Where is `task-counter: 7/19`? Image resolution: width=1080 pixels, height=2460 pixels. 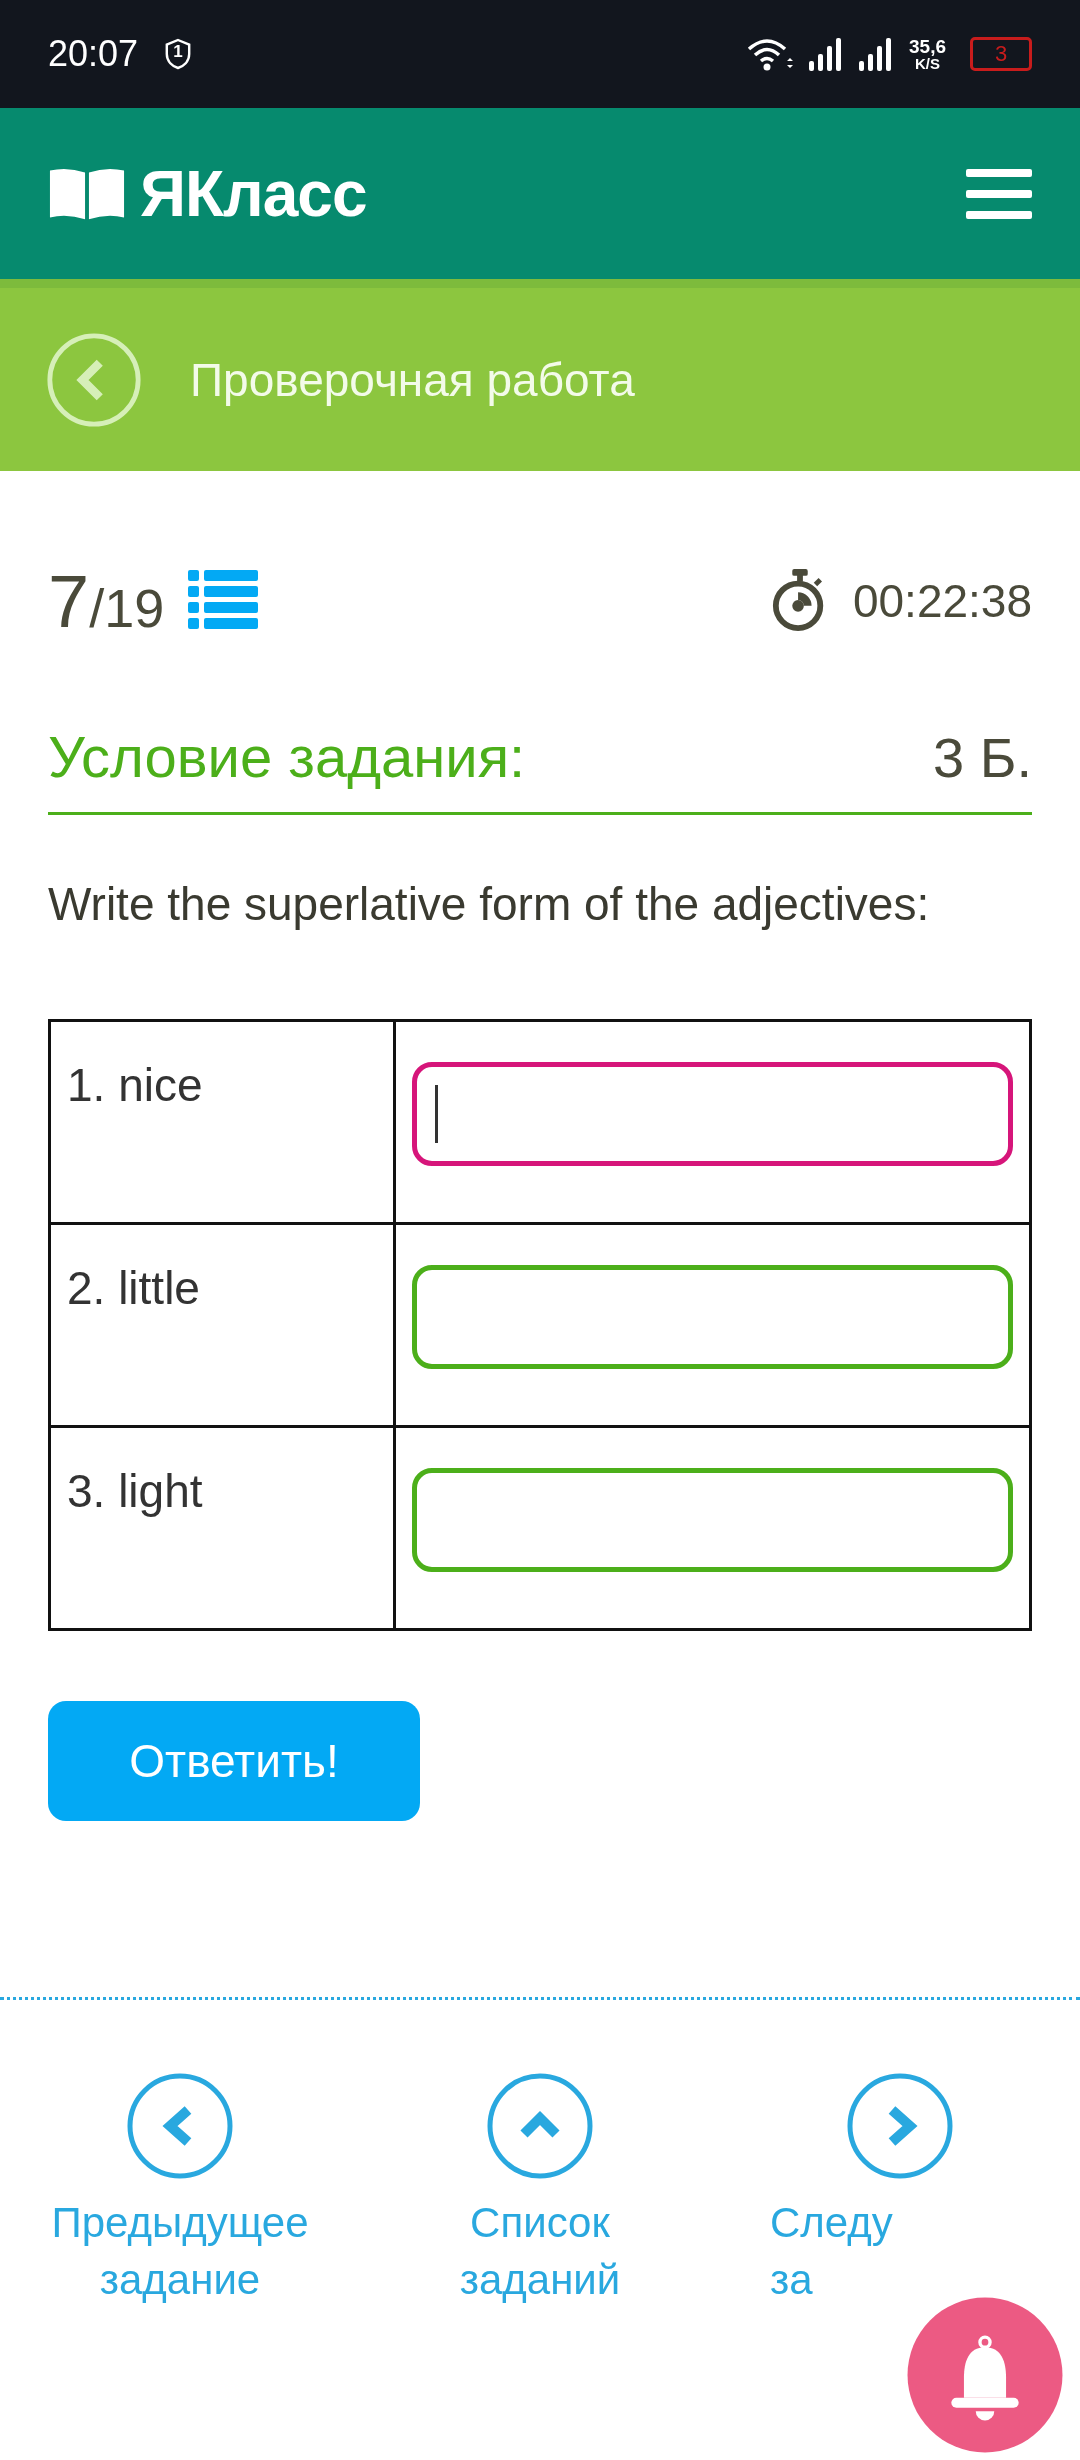 task-counter: 7/19 is located at coordinates (106, 601).